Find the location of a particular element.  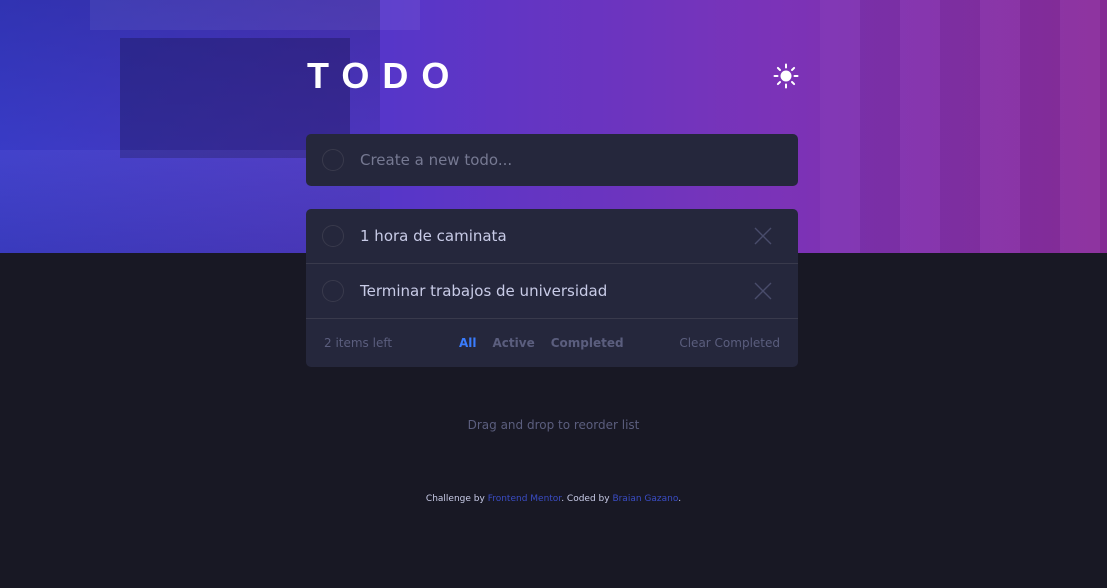

sun-icon is located at coordinates (786, 76).